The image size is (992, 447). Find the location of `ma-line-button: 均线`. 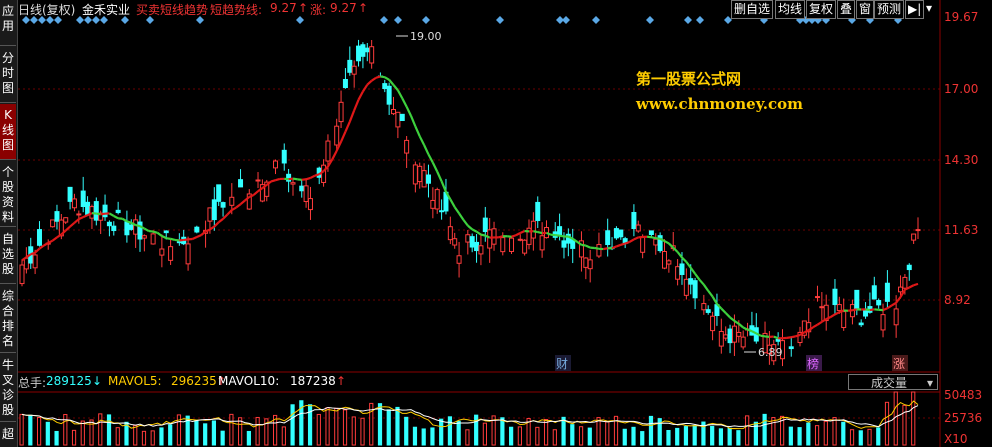

ma-line-button: 均线 is located at coordinates (790, 9).